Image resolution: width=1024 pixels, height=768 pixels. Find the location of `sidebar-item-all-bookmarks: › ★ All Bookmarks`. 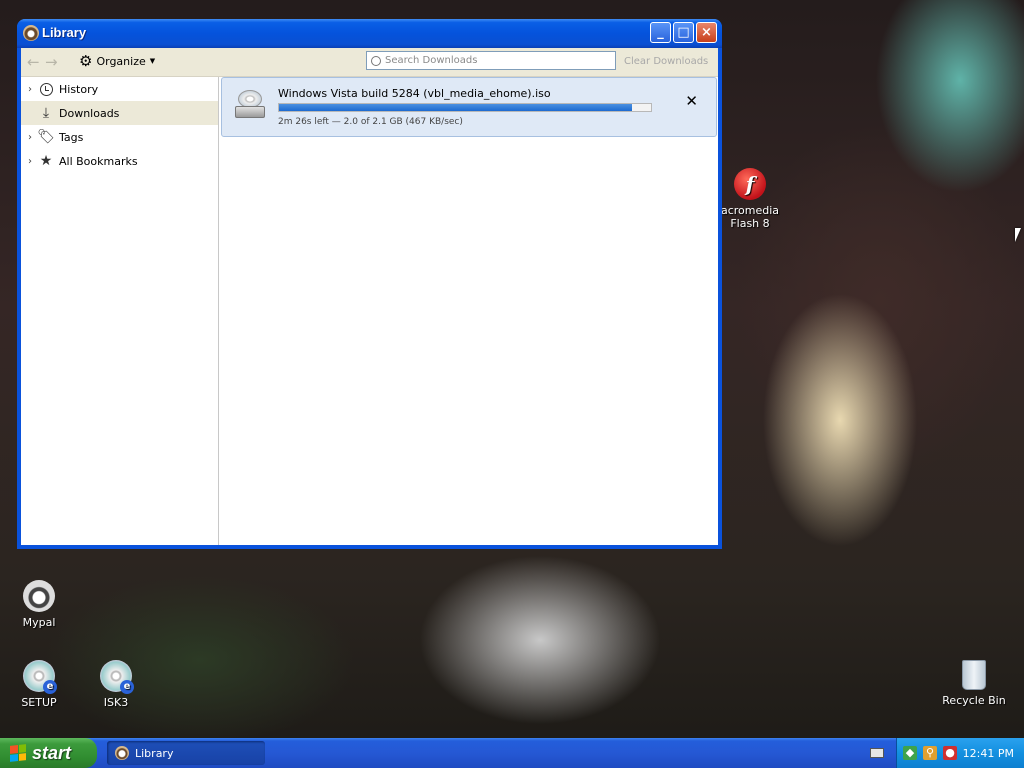

sidebar-item-all-bookmarks: › ★ All Bookmarks is located at coordinates (119, 161).